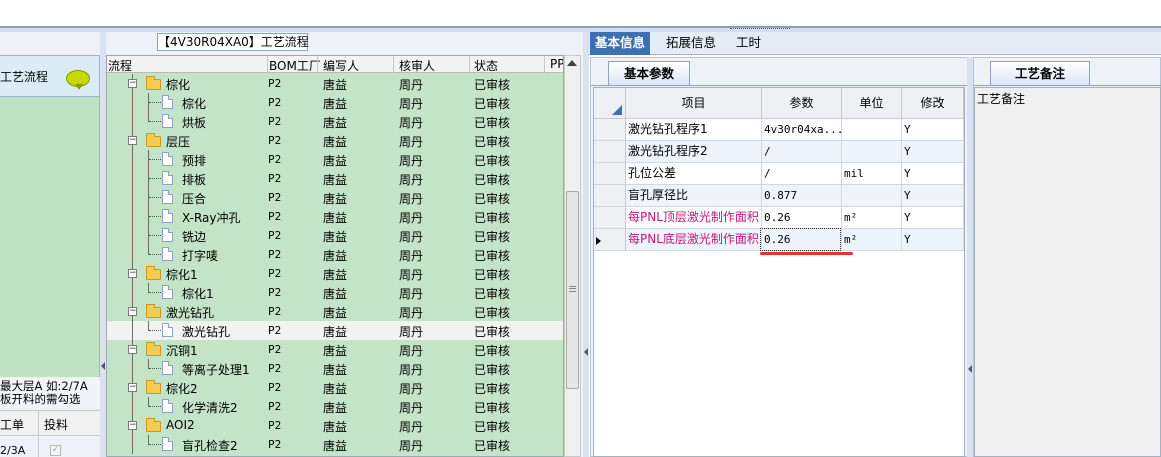 This screenshot has height=457, width=1161. I want to click on tree-row: 打字唛 P2 唐益 周丹 已审核, so click(335, 254).